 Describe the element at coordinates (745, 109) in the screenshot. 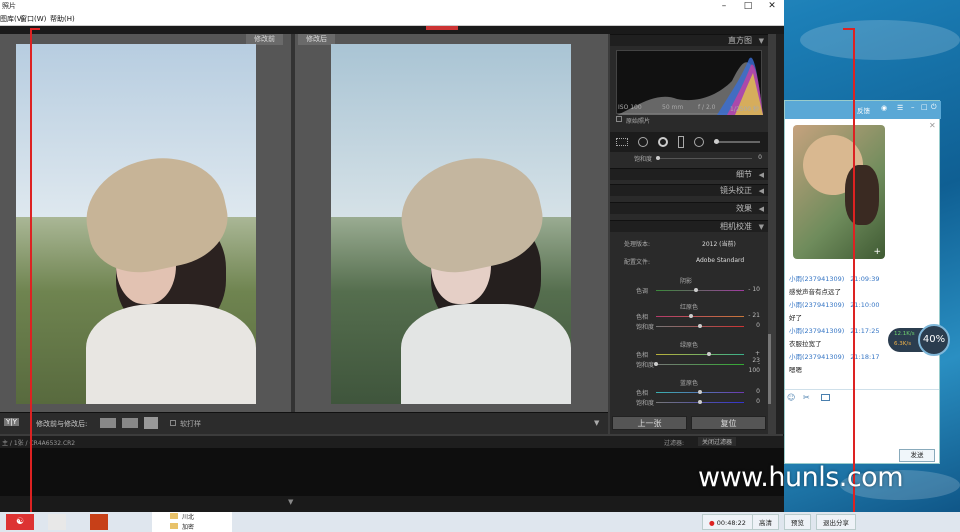

I see `exif-shutter: 1/2500 秒` at that location.